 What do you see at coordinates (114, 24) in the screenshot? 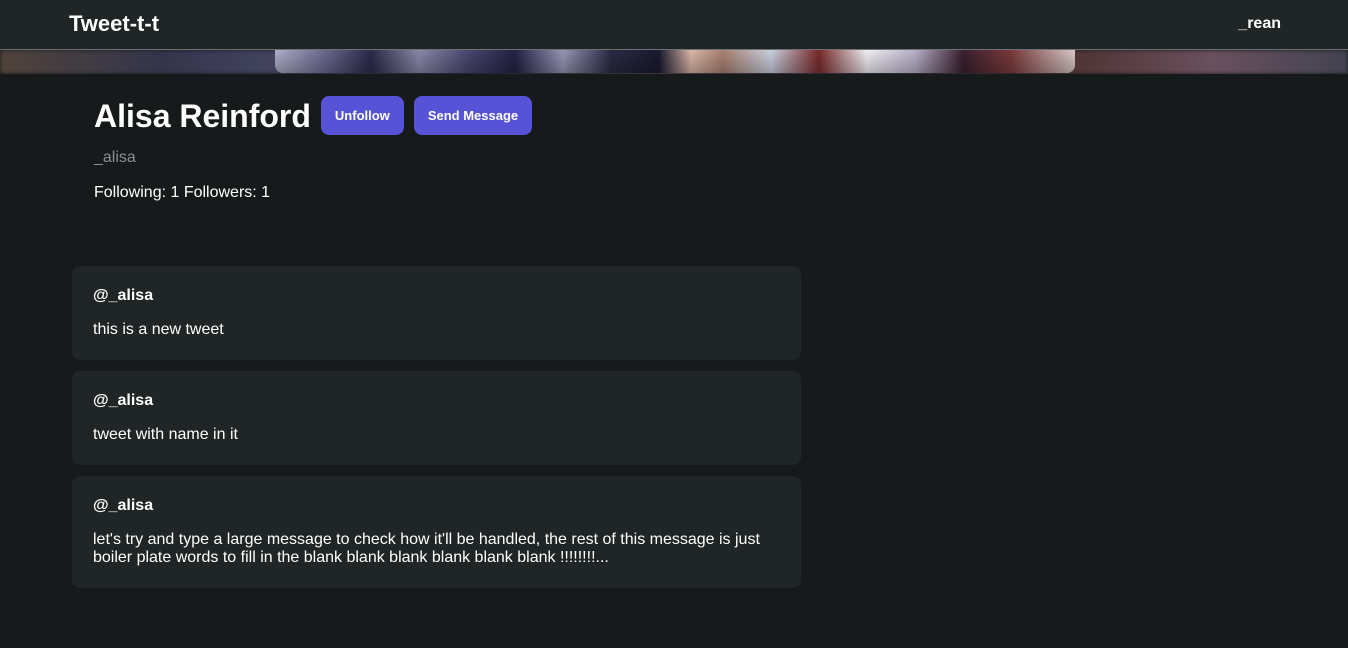
I see `brand-logo-link: Tweet-t-t` at bounding box center [114, 24].